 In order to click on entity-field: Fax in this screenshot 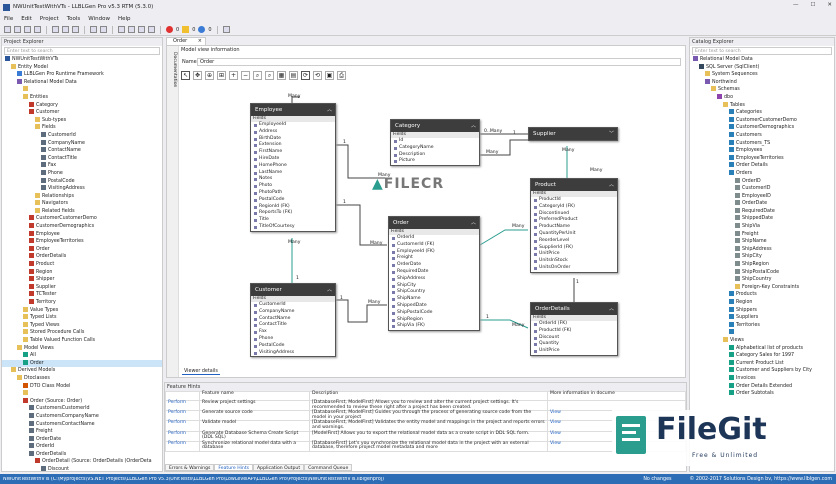, I will do `click(293, 332)`.